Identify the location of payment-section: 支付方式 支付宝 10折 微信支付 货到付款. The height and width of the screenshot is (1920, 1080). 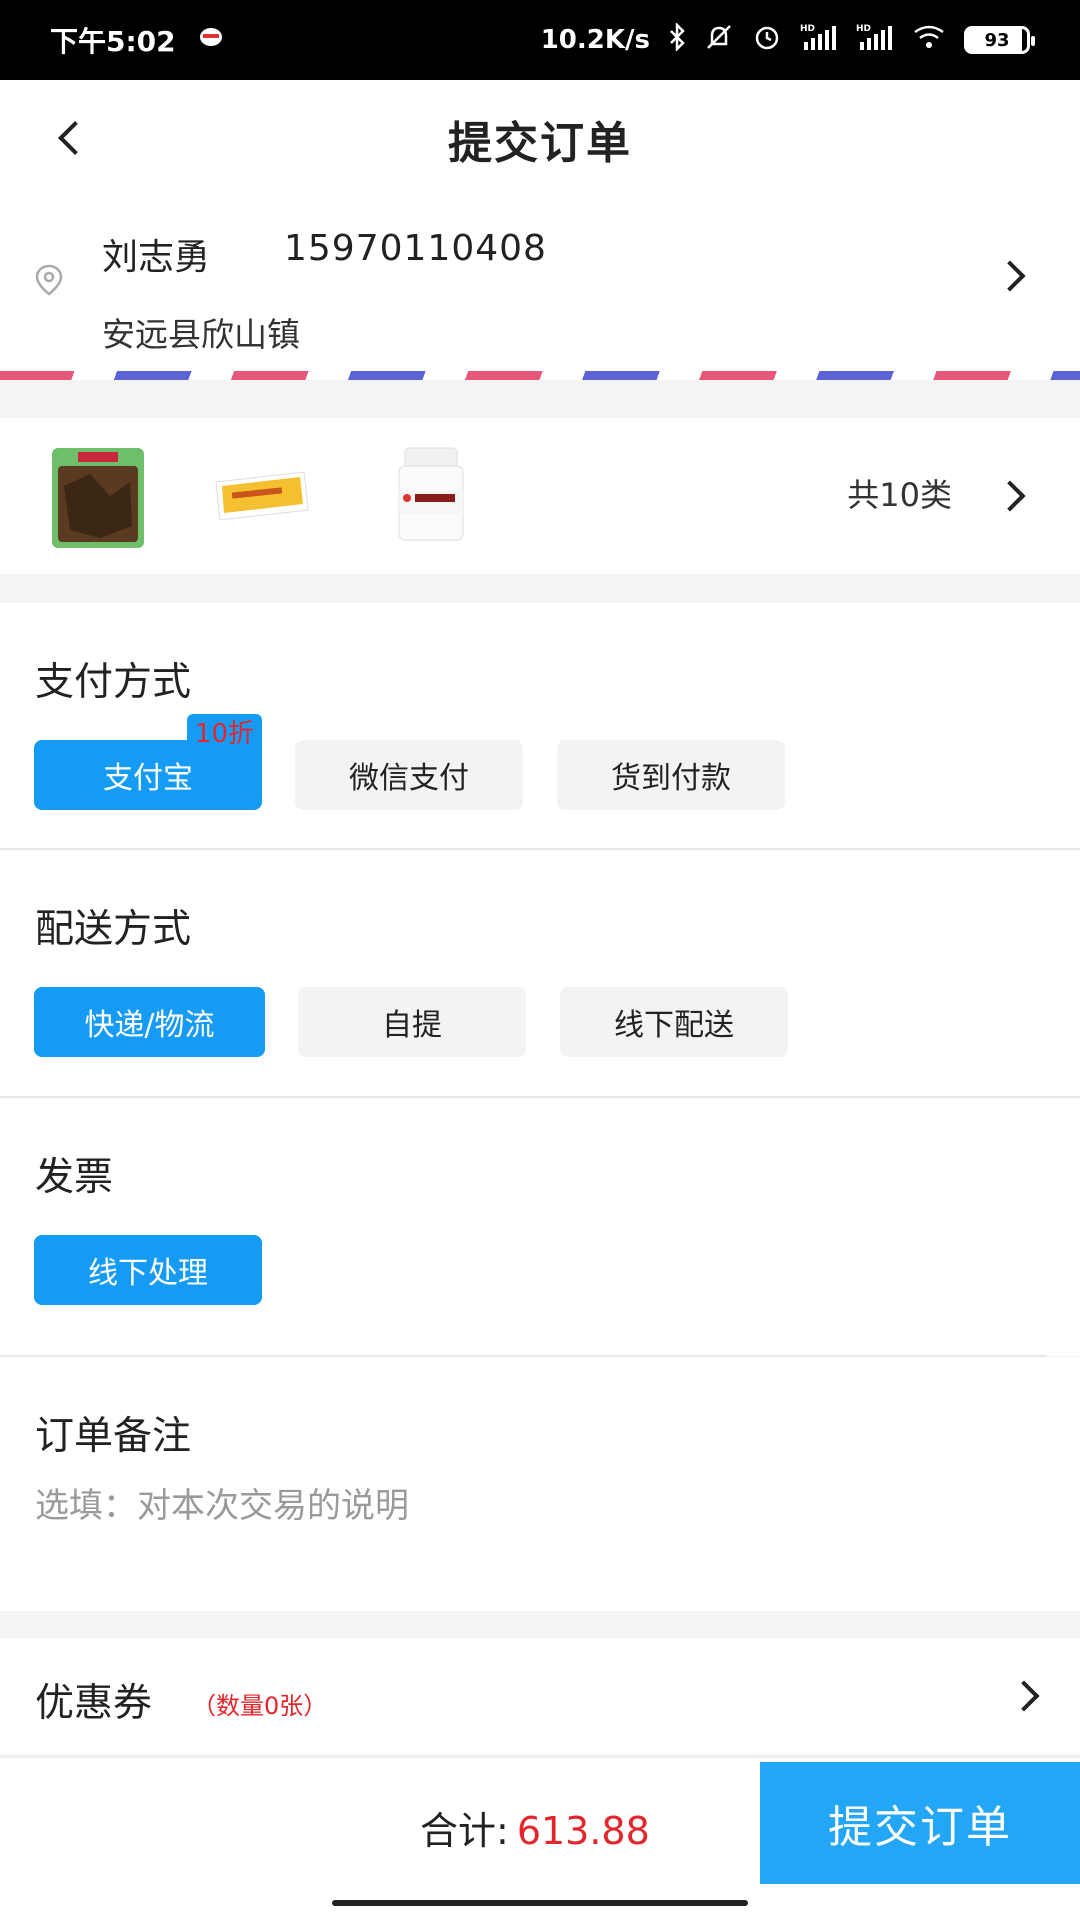
(540, 725).